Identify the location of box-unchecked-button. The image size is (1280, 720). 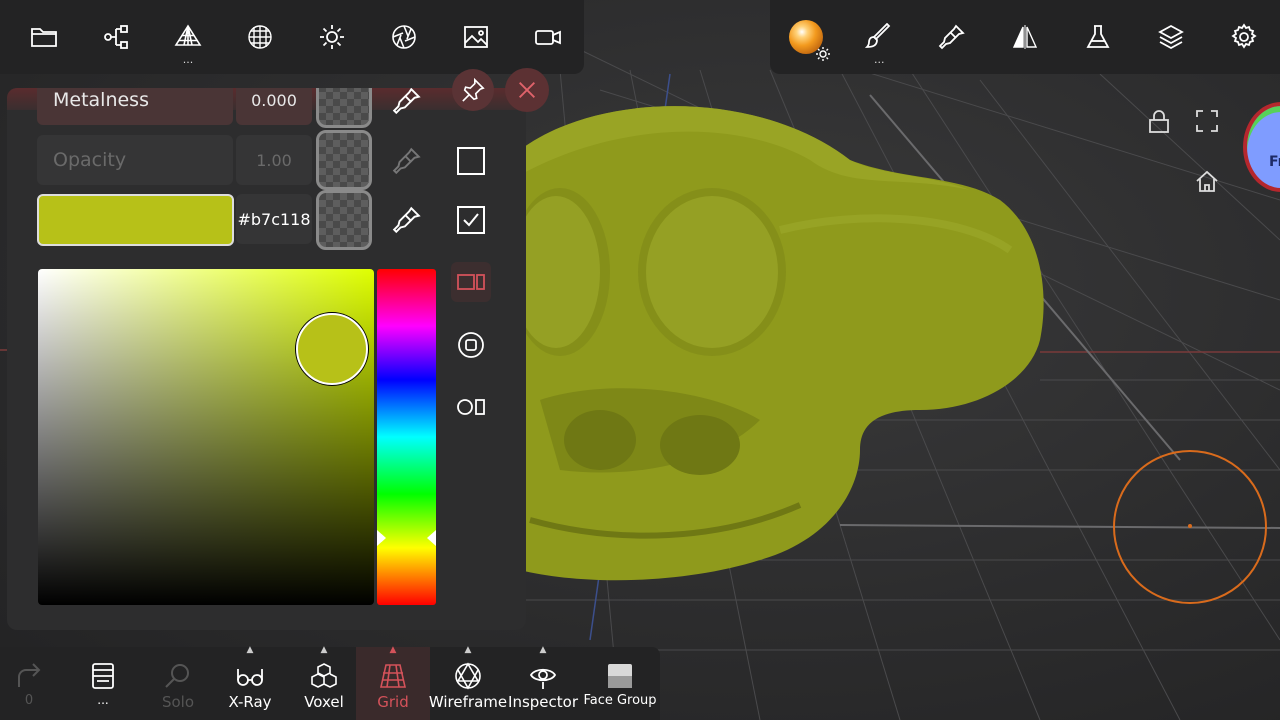
(471, 161).